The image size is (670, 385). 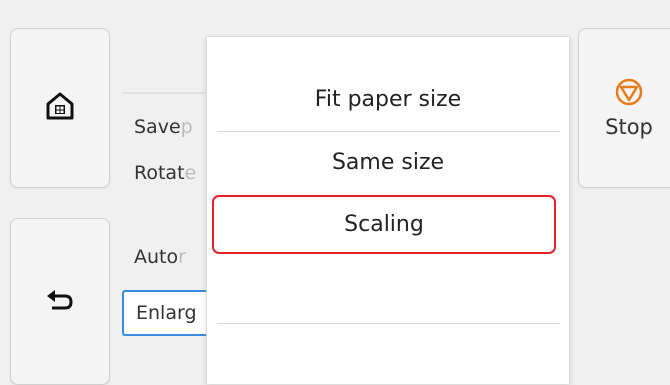 I want to click on option-label: Fit paper size, so click(x=388, y=99).